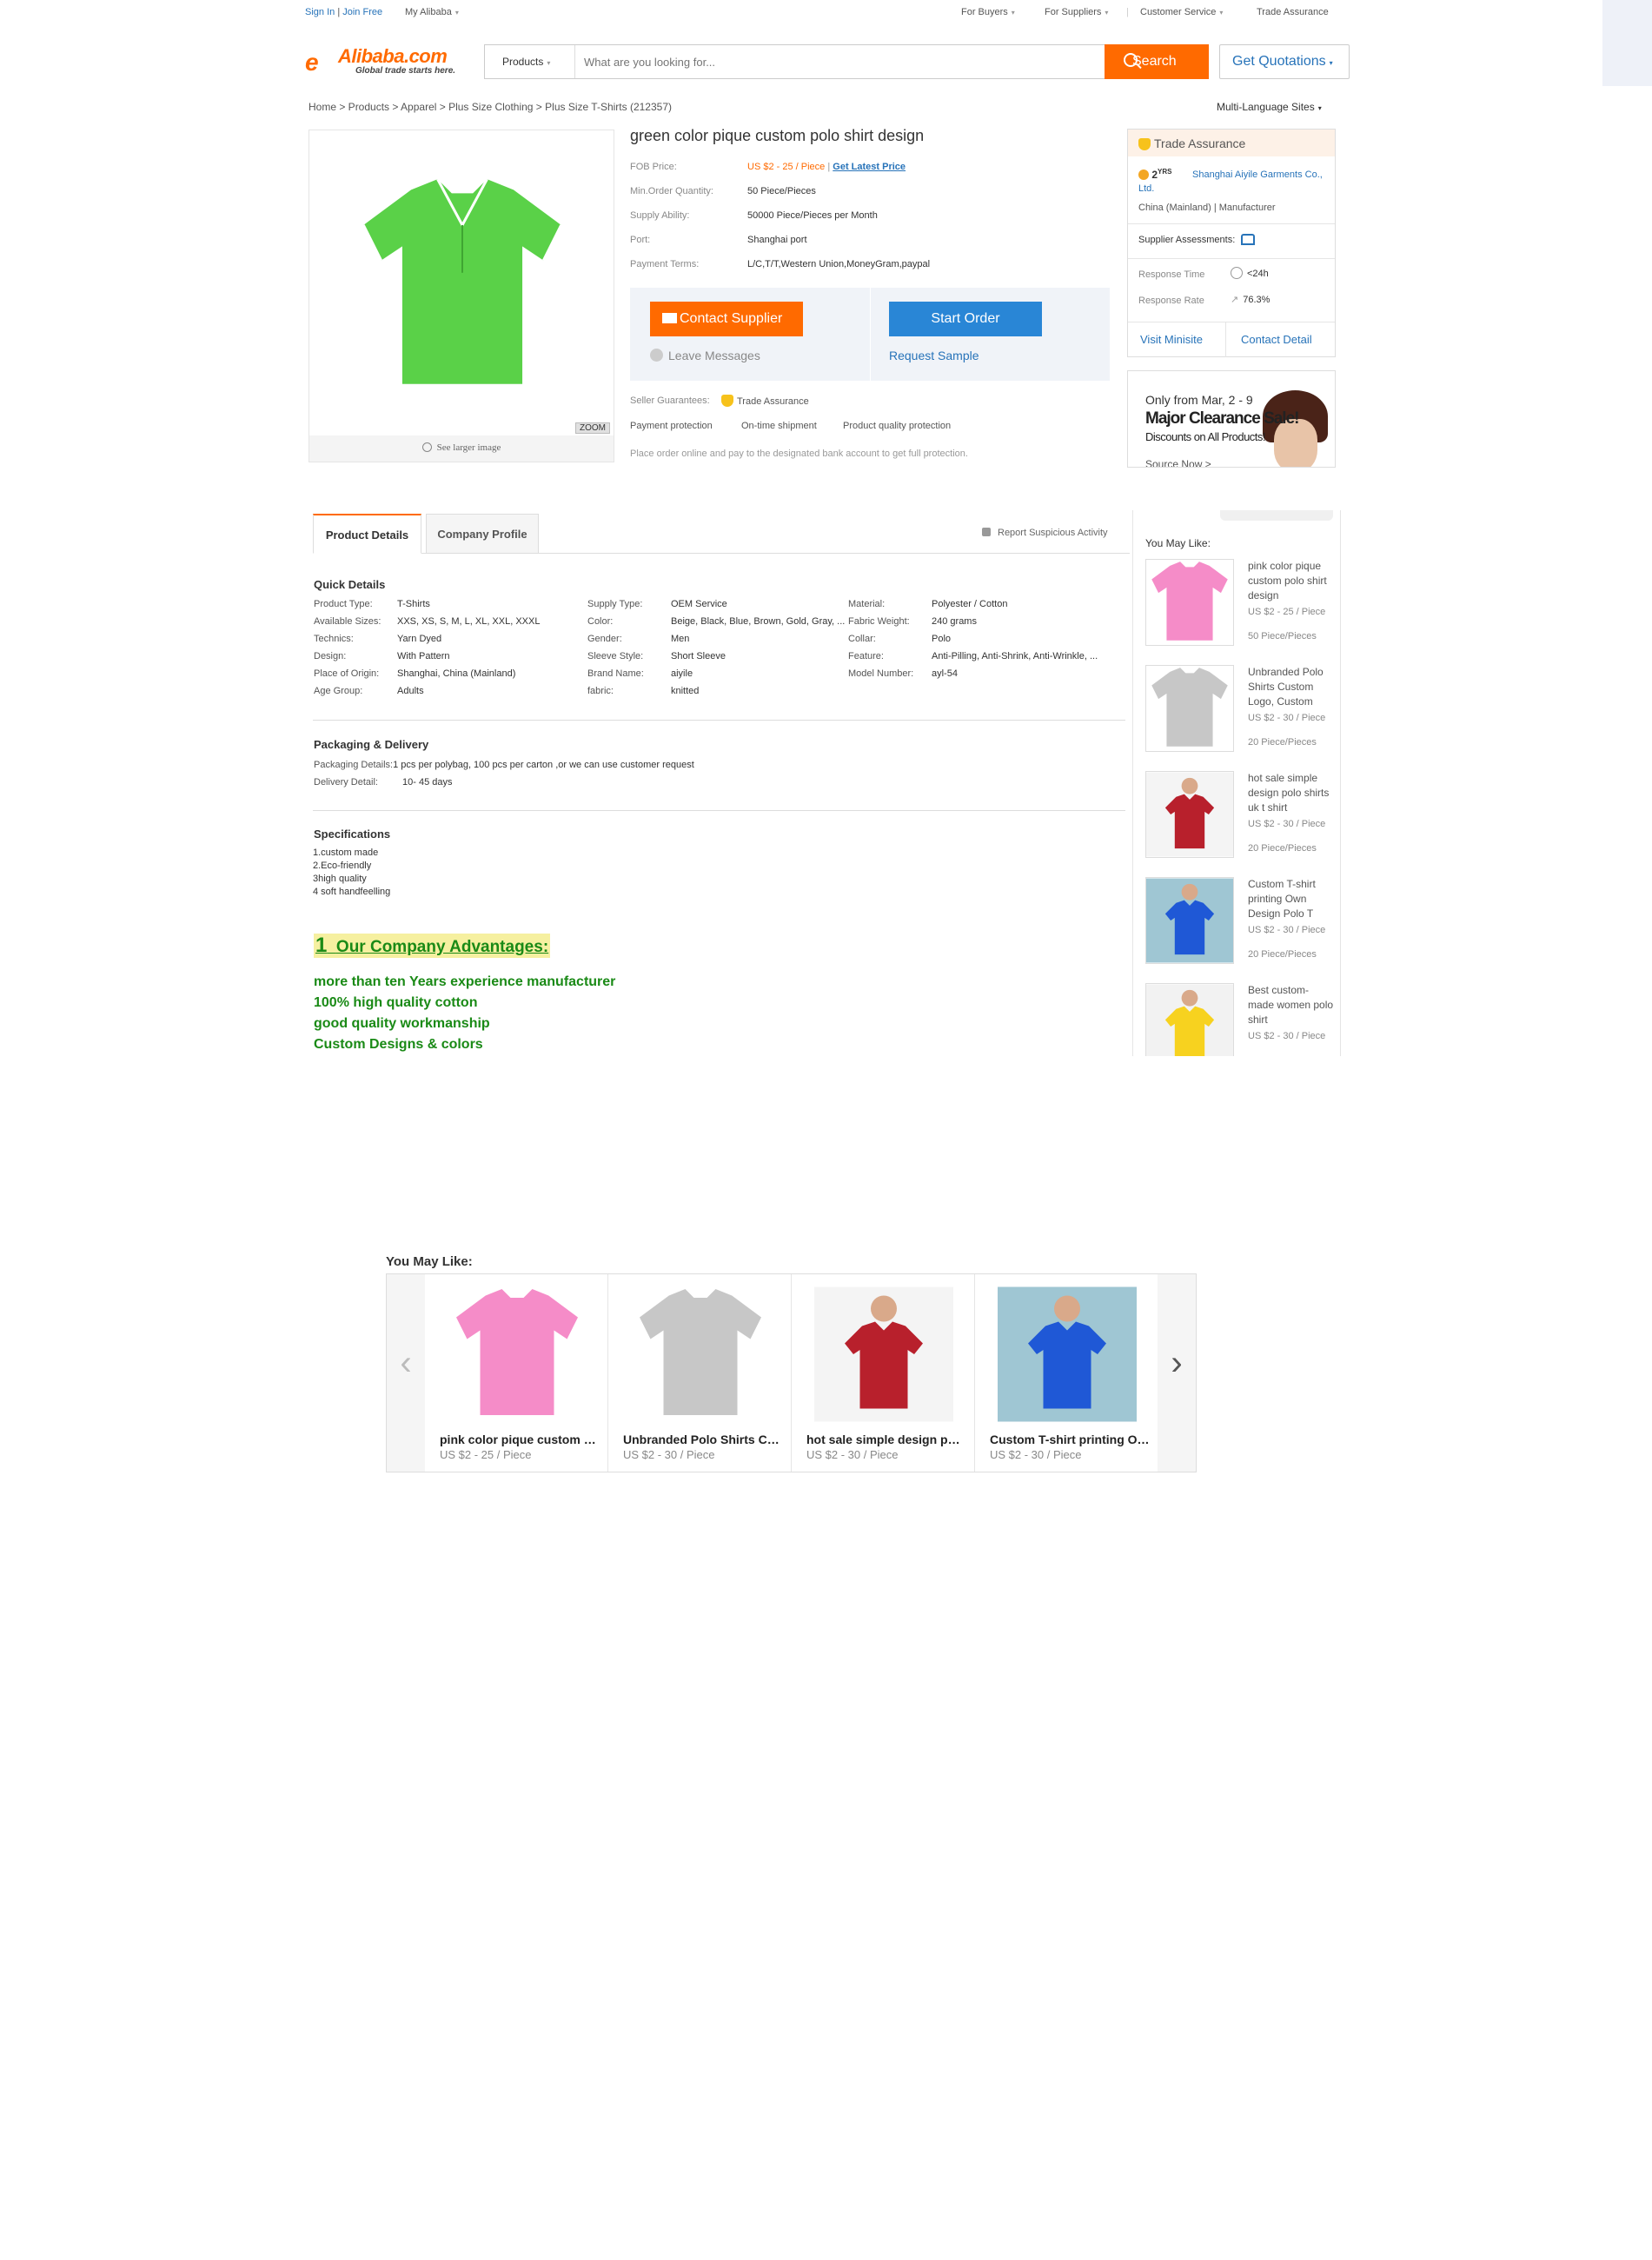 The image size is (1652, 2260). What do you see at coordinates (988, 12) in the screenshot?
I see `for-buyers-menu: For Buyers ▾` at bounding box center [988, 12].